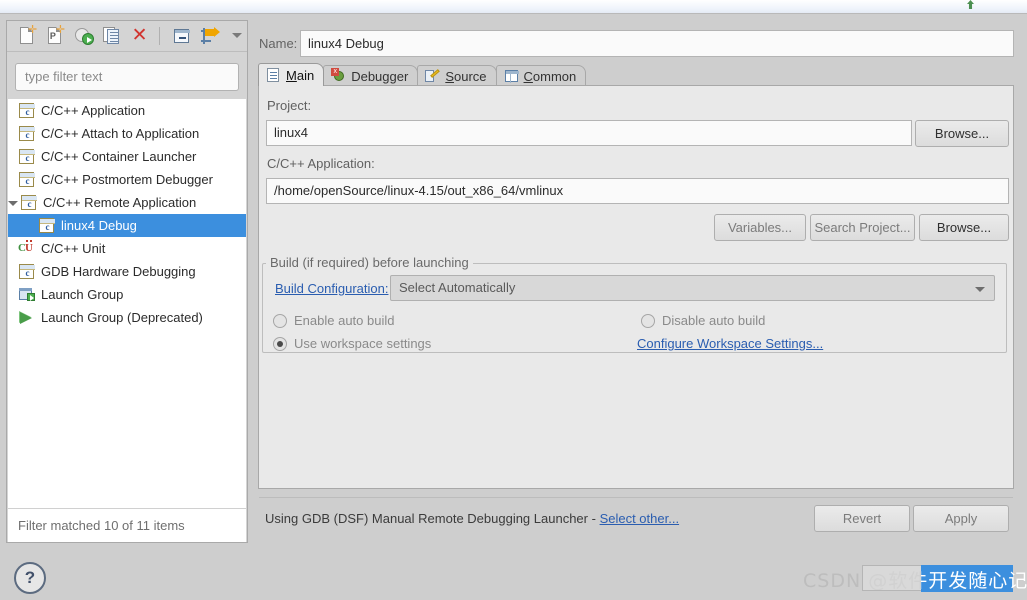 This screenshot has height=600, width=1027. What do you see at coordinates (550, 76) in the screenshot?
I see `tab-label: Common` at bounding box center [550, 76].